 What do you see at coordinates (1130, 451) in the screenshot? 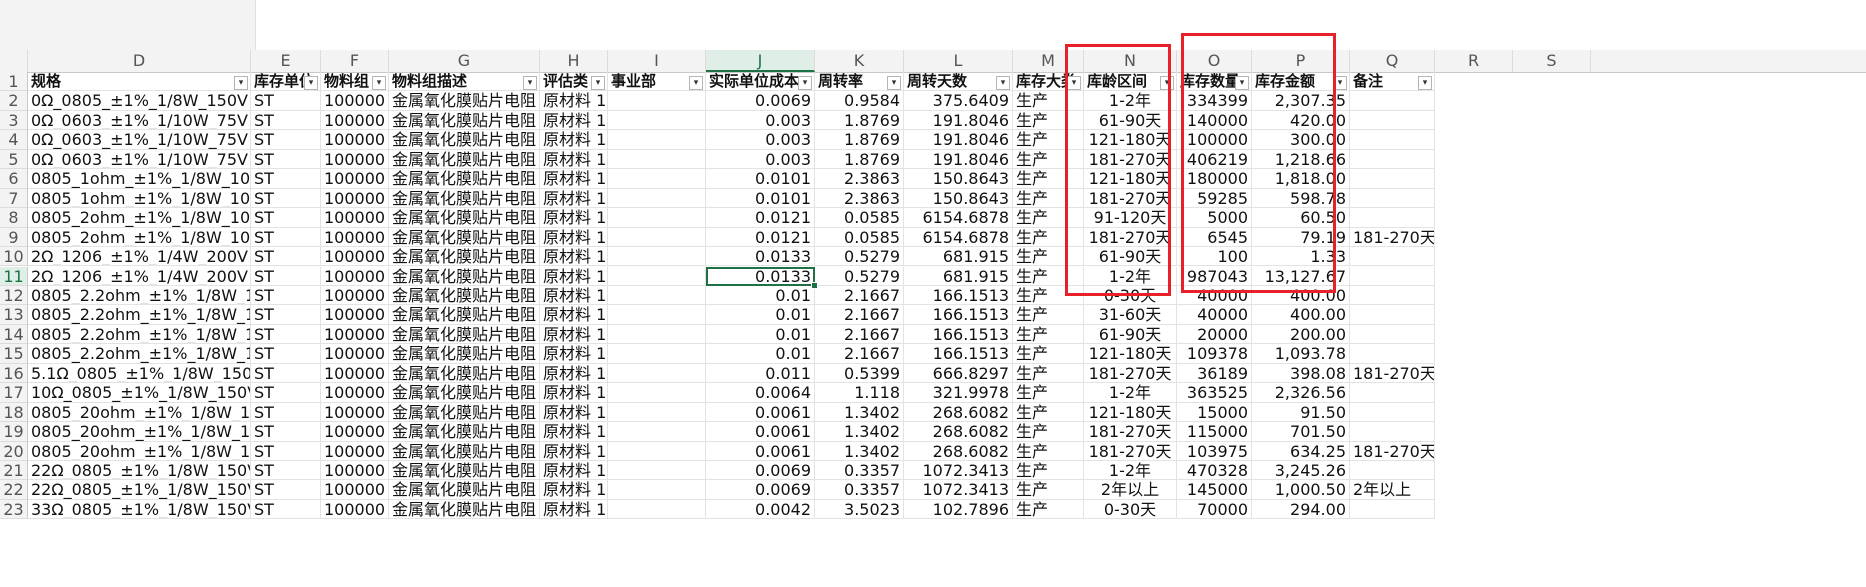
I see `table-cell: 181-270天` at bounding box center [1130, 451].